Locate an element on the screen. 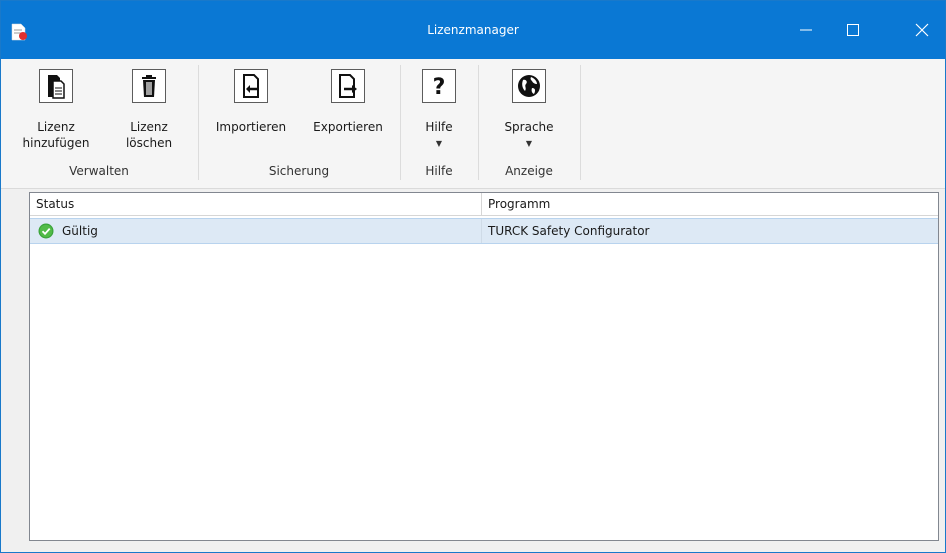 The height and width of the screenshot is (553, 946). close-button is located at coordinates (922, 30).